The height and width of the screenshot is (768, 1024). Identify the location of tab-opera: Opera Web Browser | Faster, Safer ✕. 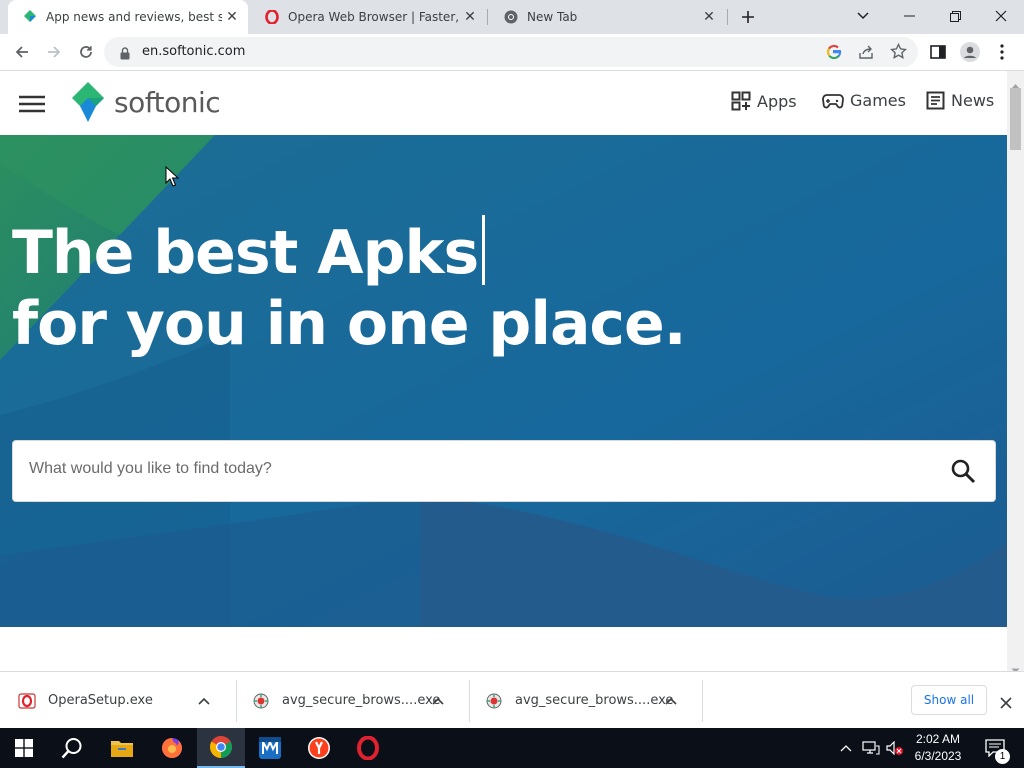
(368, 17).